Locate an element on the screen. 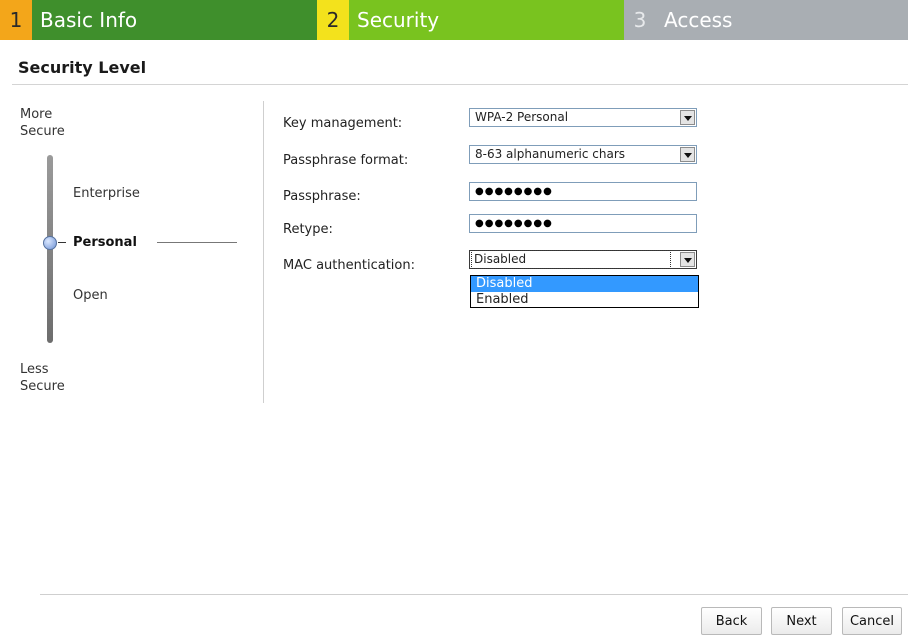  key-management-value: WPA-2 Personal is located at coordinates (522, 117).